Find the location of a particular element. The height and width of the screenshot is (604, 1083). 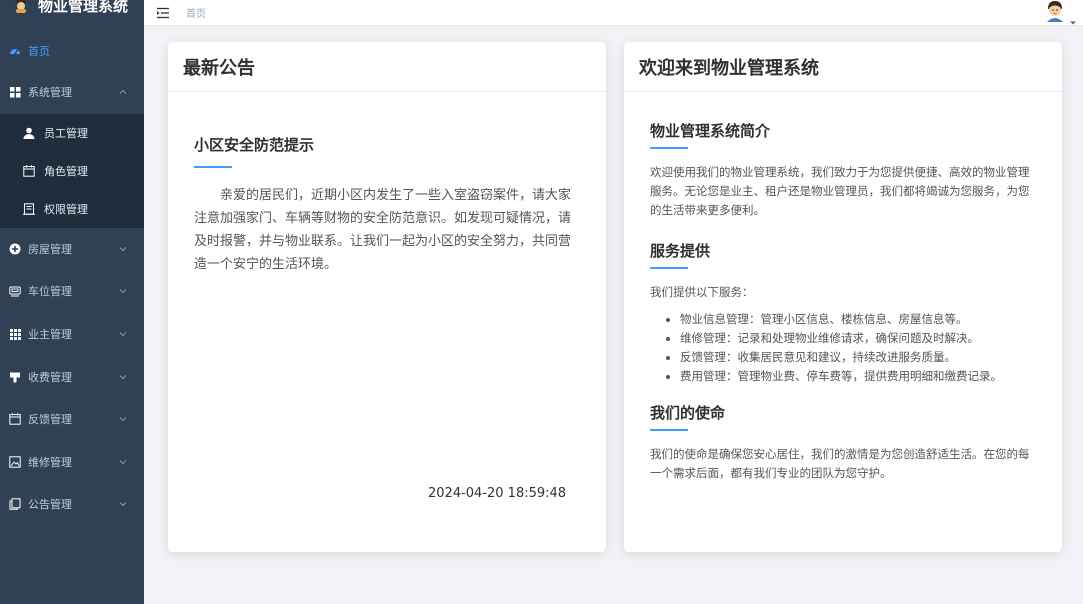

picture-icon is located at coordinates (15, 462).